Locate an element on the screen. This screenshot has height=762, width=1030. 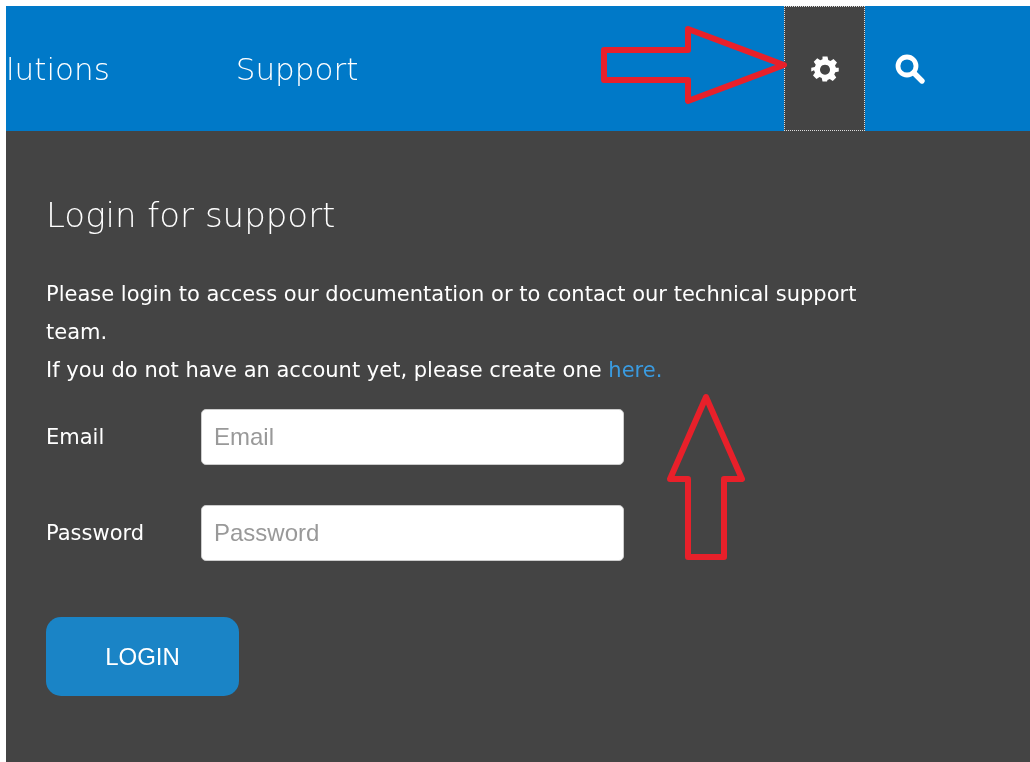
nav-link: Support is located at coordinates (297, 68).